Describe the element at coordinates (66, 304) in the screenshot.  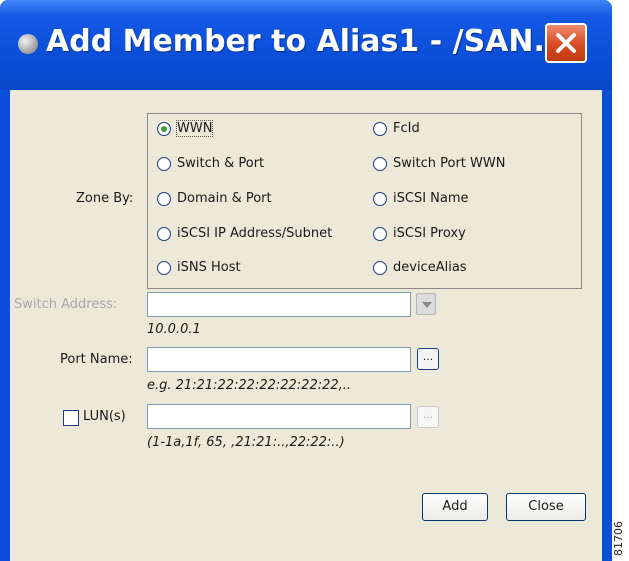
I see `switch-address-label: Switch Address:` at that location.